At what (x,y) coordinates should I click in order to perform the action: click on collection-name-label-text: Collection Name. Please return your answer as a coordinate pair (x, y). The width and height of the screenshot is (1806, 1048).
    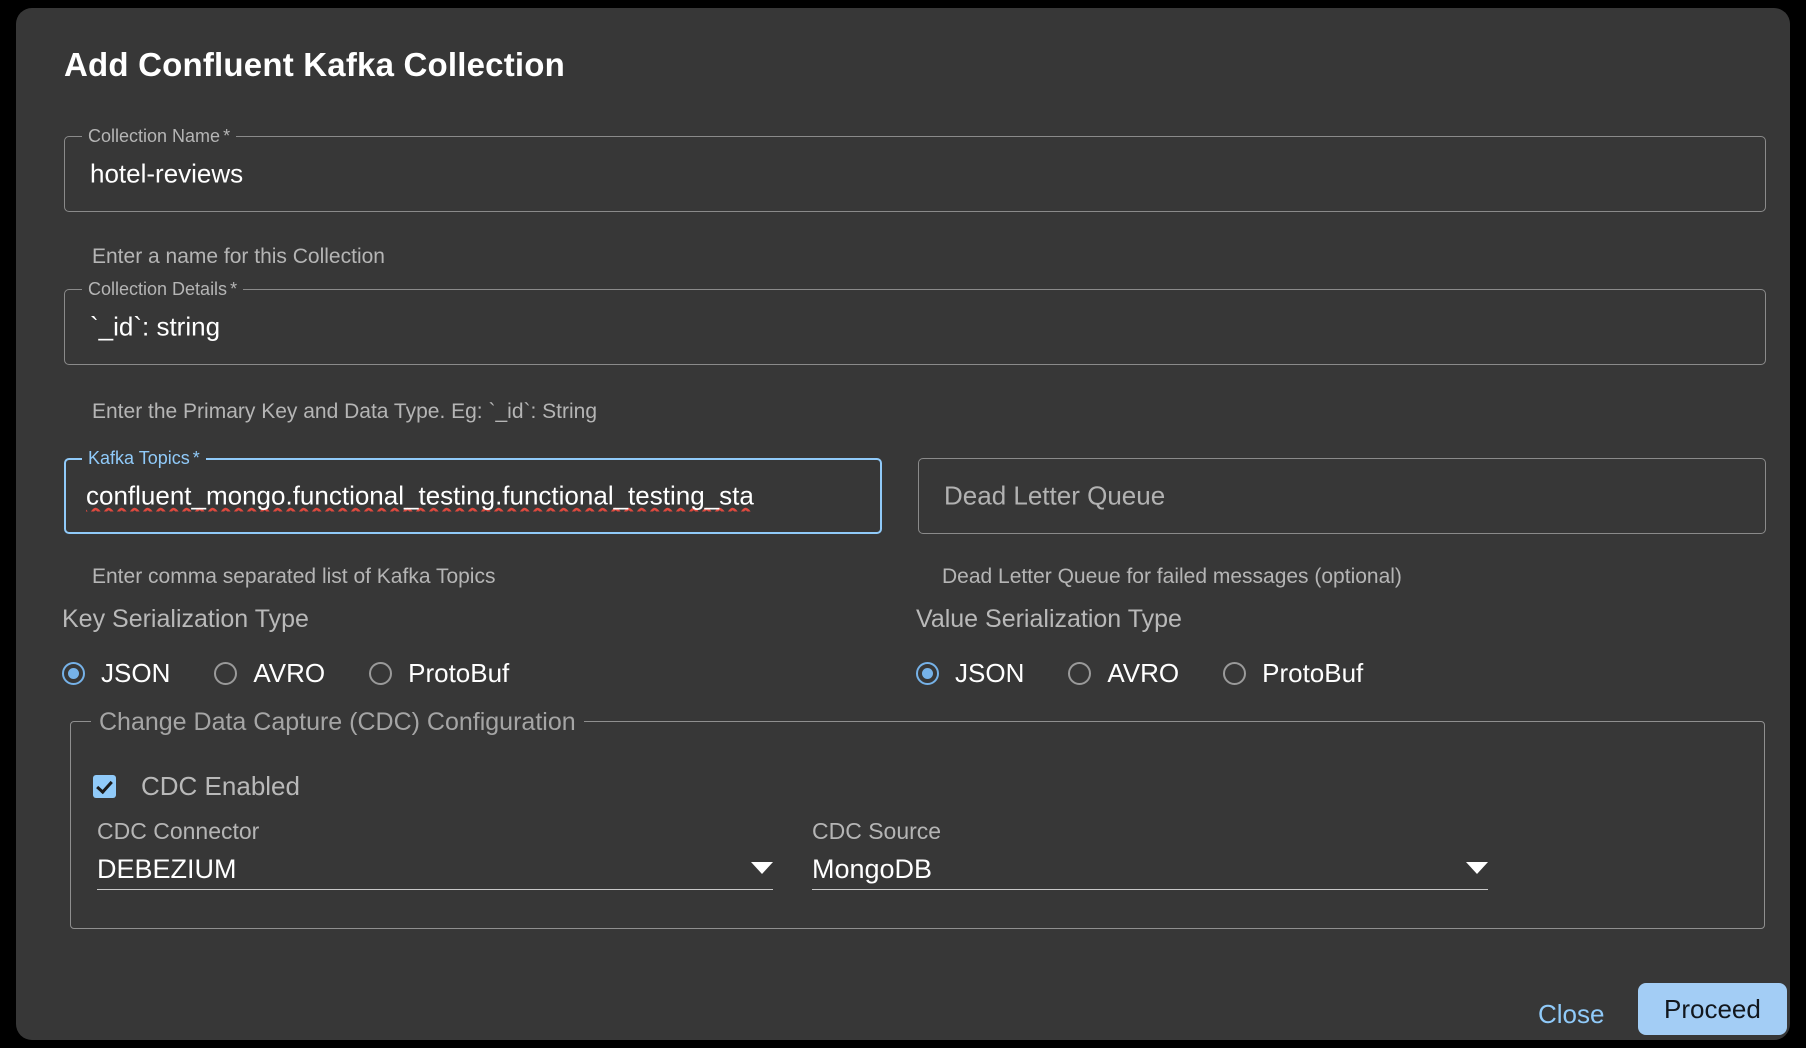
    Looking at the image, I should click on (154, 136).